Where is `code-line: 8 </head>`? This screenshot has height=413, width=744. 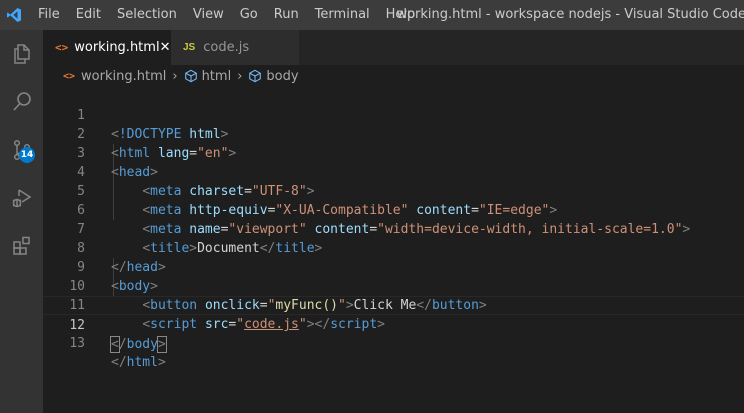 code-line: 8 </head> is located at coordinates (393, 247).